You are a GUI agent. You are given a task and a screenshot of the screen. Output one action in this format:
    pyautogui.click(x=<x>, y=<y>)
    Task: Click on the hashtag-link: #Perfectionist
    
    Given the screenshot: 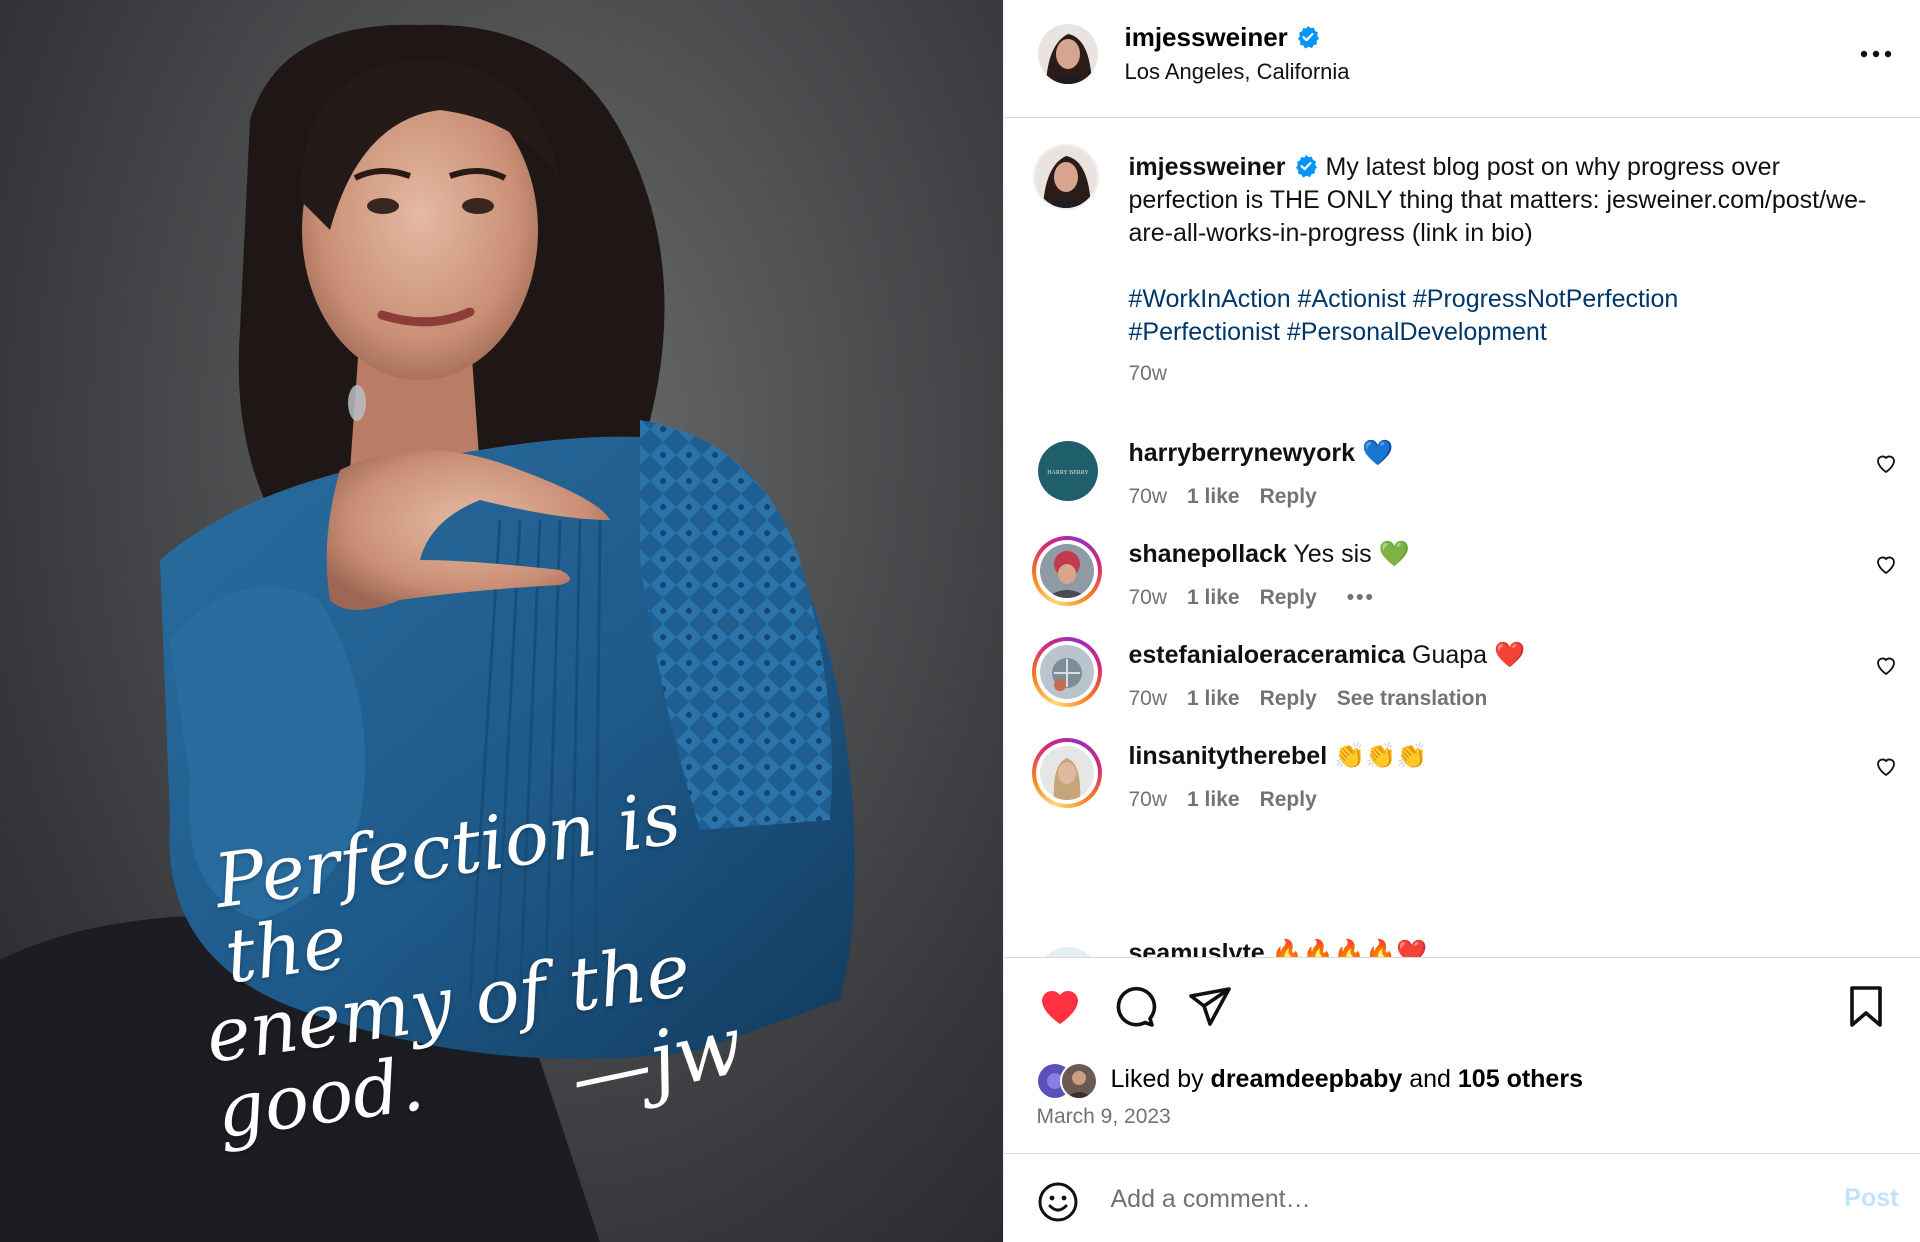 What is the action you would take?
    pyautogui.click(x=1203, y=332)
    